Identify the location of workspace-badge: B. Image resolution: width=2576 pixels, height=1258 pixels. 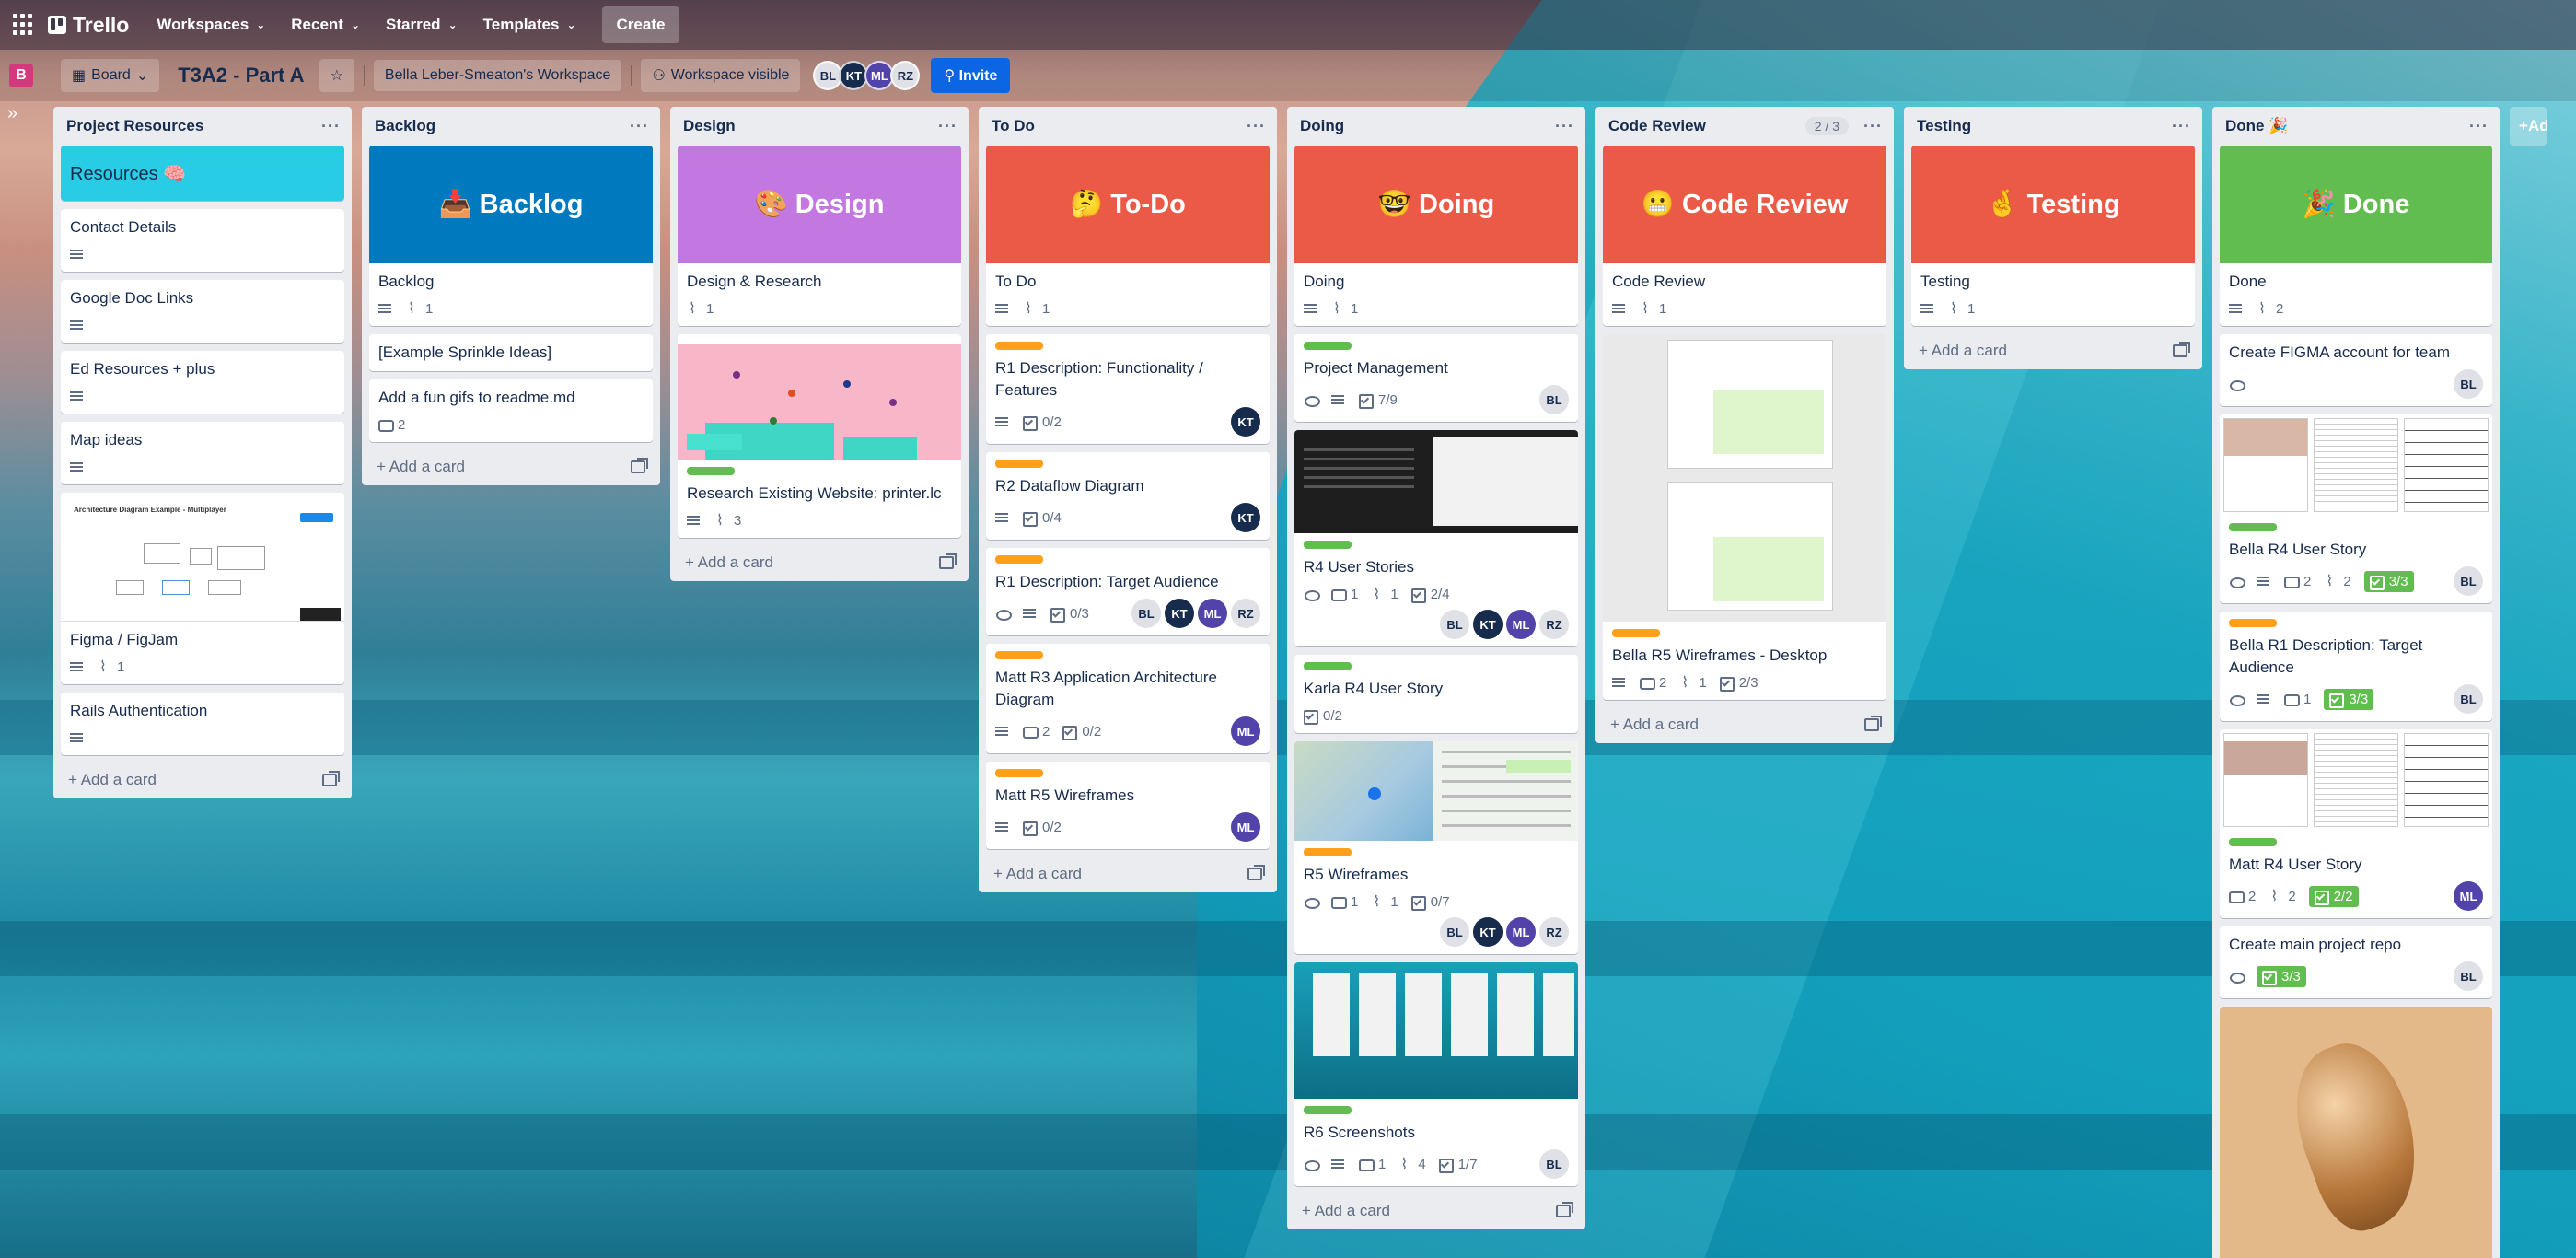
(21, 76).